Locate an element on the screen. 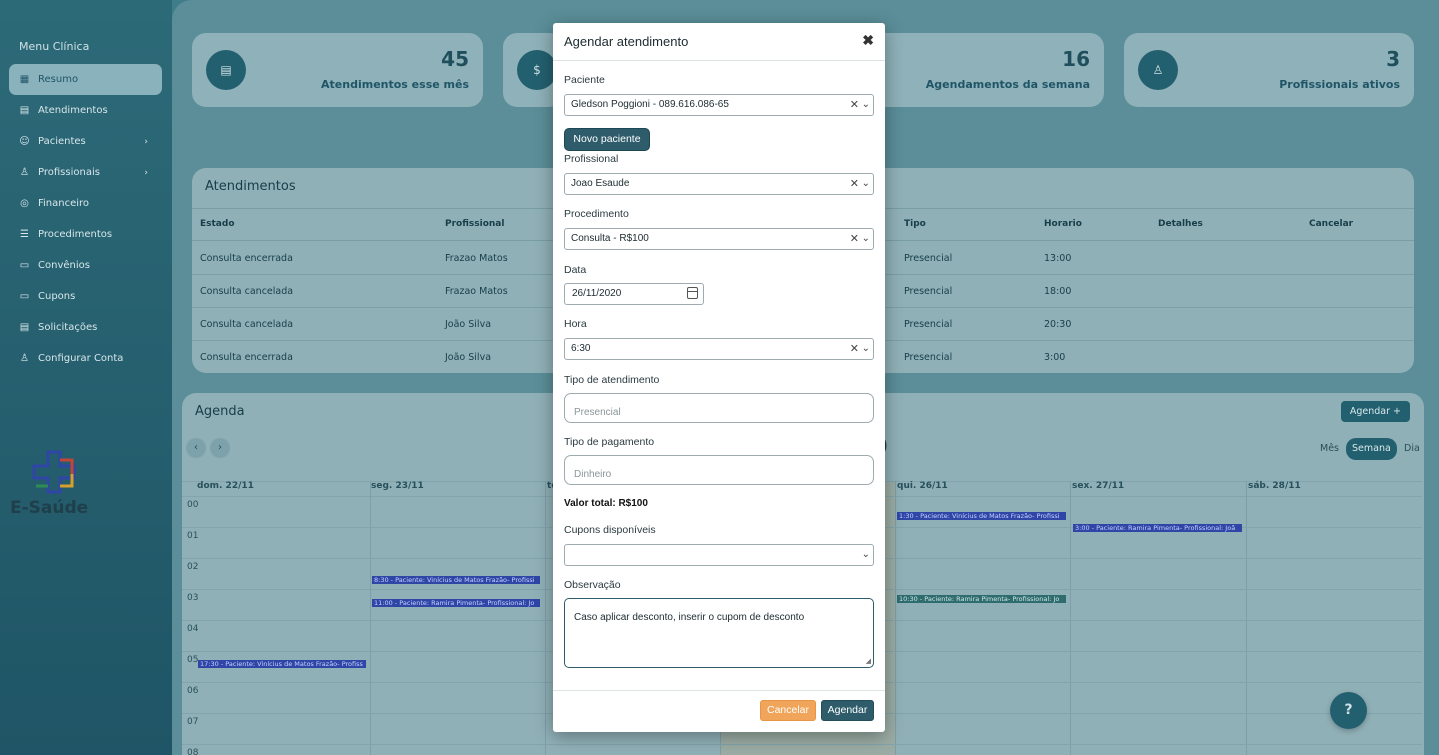 The image size is (1439, 755). sidebar-item-label: Cupons is located at coordinates (57, 296).